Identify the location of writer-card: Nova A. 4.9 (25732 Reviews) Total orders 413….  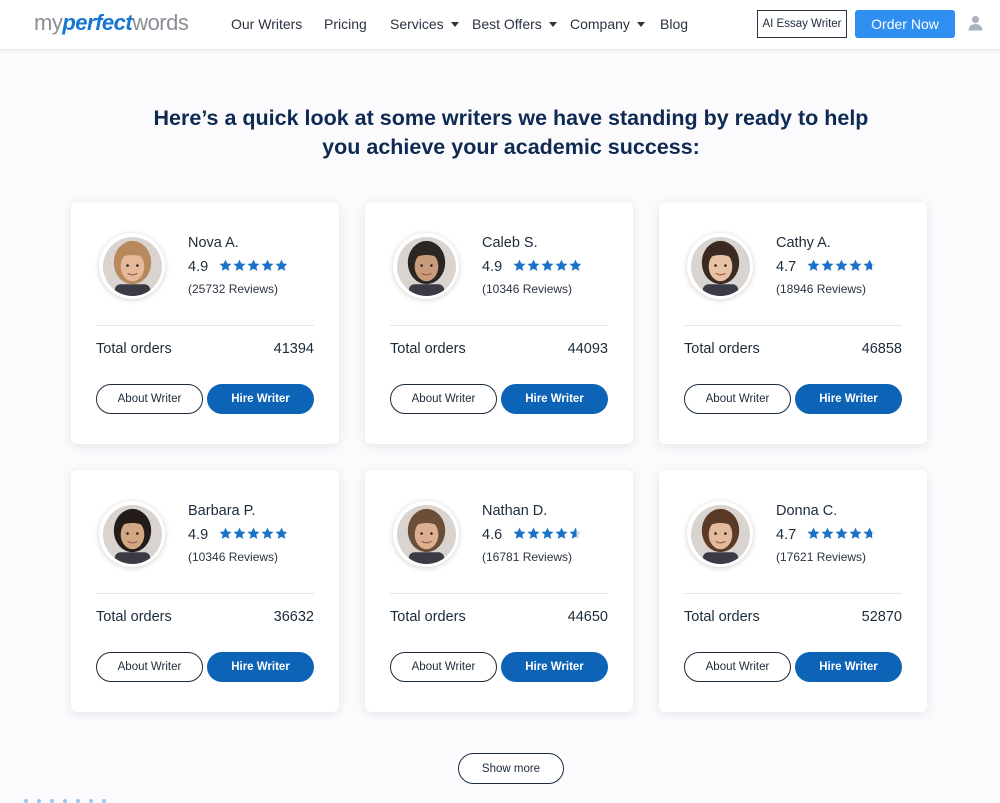
(205, 323).